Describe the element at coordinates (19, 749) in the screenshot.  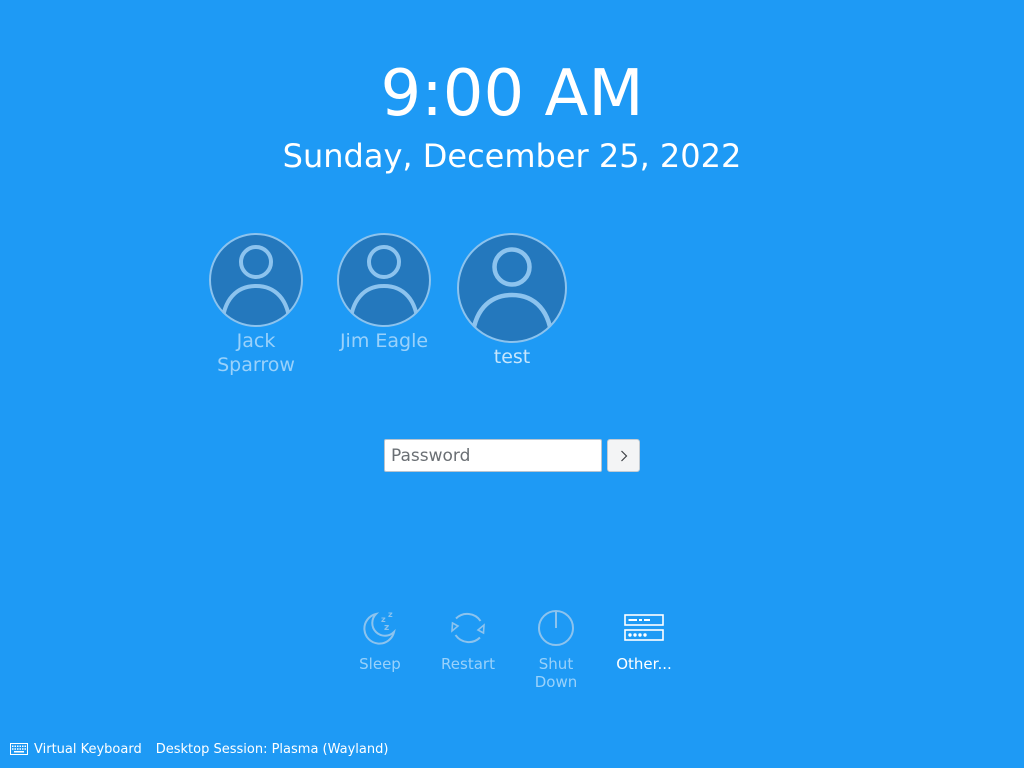
I see `keyboard-icon` at that location.